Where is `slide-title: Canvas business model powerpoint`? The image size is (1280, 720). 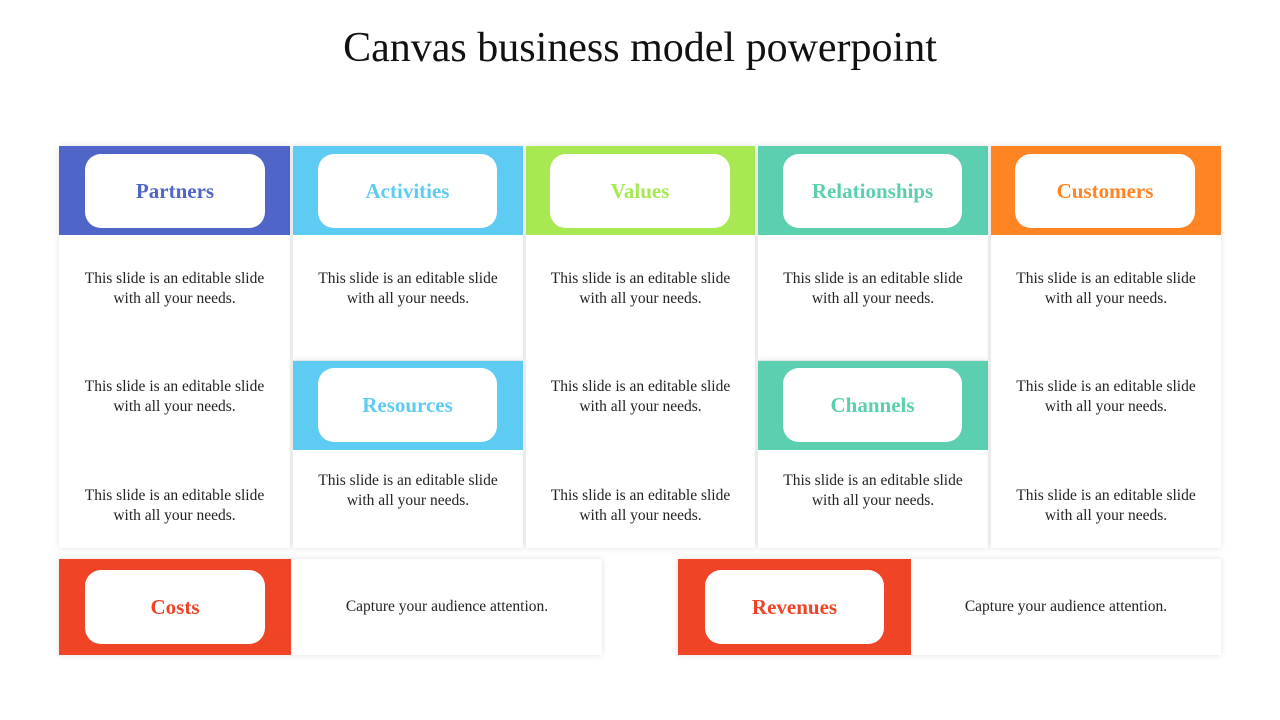
slide-title: Canvas business model powerpoint is located at coordinates (640, 48).